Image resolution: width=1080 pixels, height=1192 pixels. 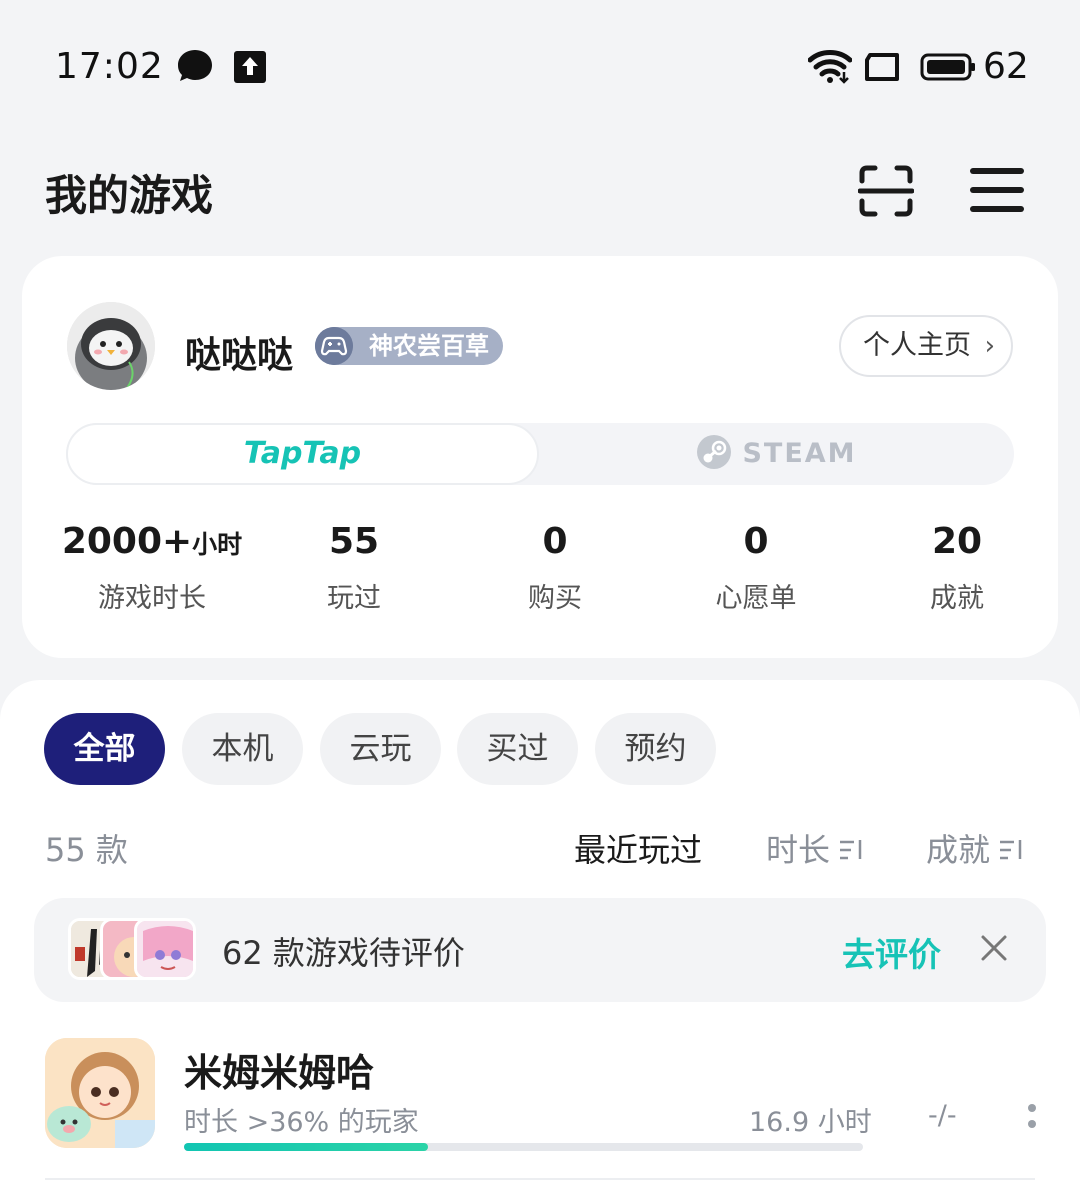 What do you see at coordinates (306, 1147) in the screenshot?
I see `playtime-progress-fill` at bounding box center [306, 1147].